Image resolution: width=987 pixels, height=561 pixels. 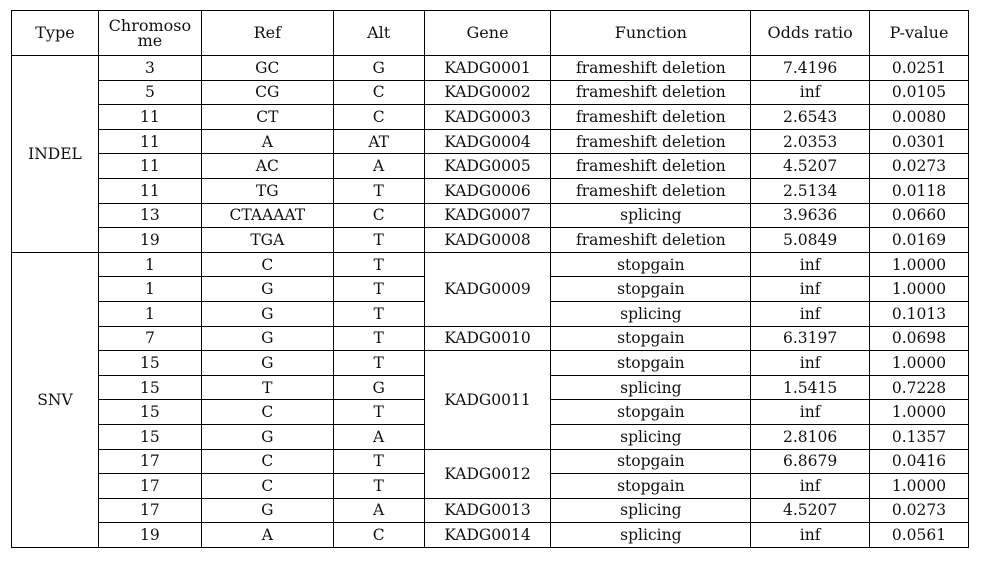 What do you see at coordinates (378, 33) in the screenshot?
I see `header-alt: Alt` at bounding box center [378, 33].